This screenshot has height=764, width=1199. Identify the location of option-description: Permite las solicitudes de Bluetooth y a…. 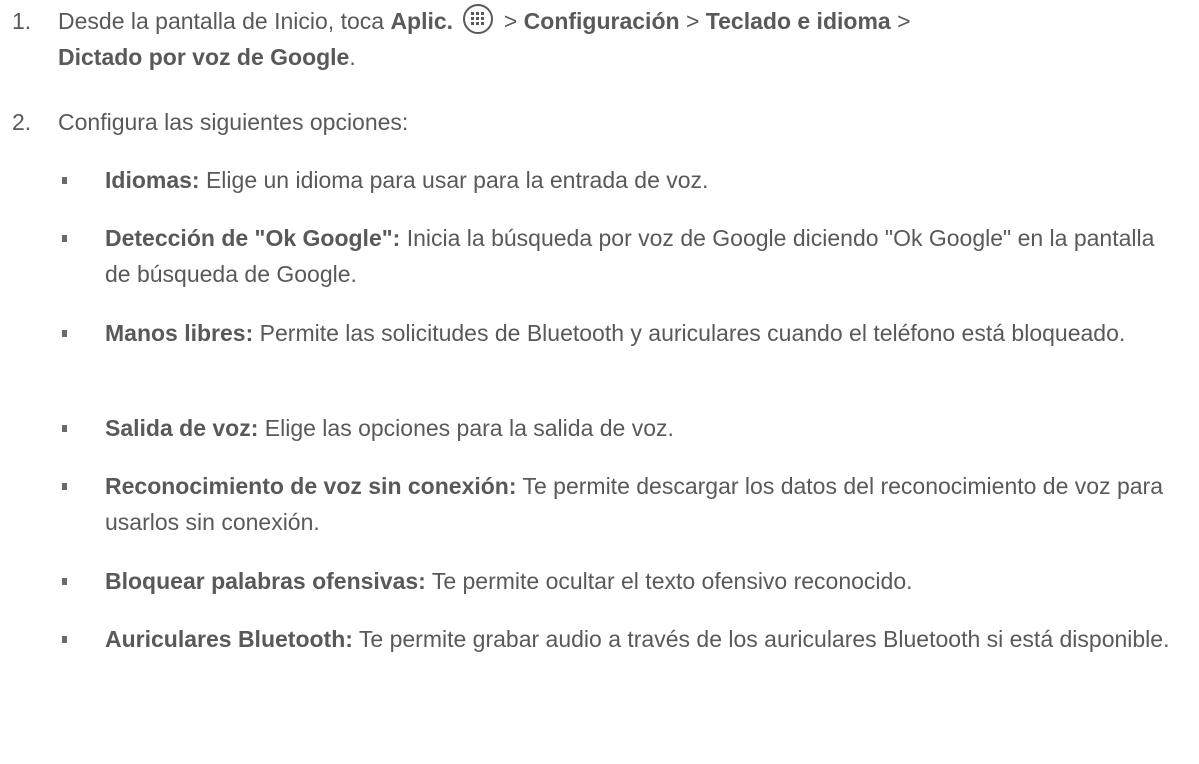
(689, 333).